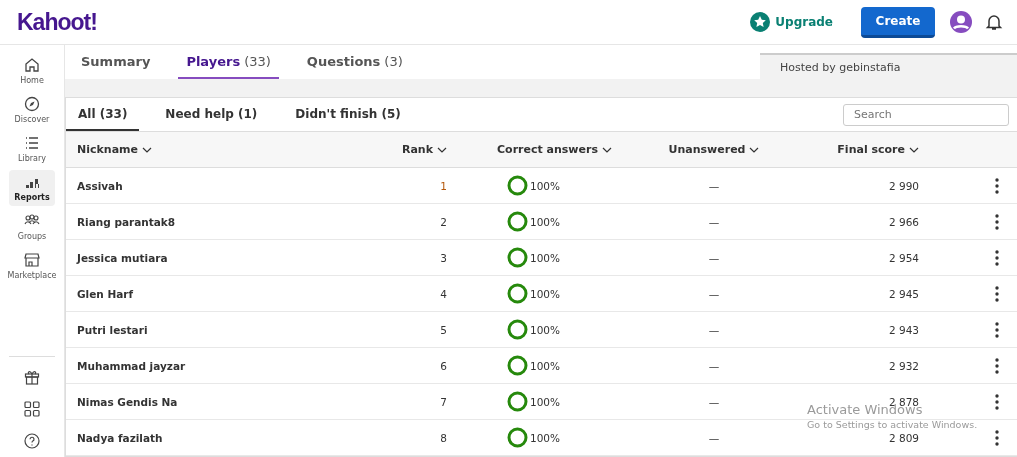 The height and width of the screenshot is (457, 1017). Describe the element at coordinates (32, 377) in the screenshot. I see `gift-icon` at that location.